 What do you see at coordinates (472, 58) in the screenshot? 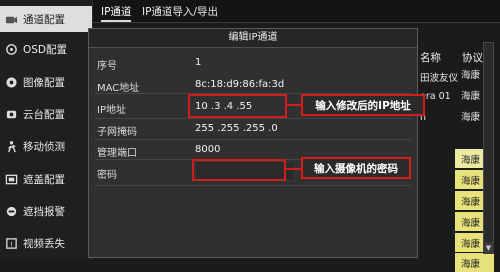
I see `column-header-protocol: 协议` at bounding box center [472, 58].